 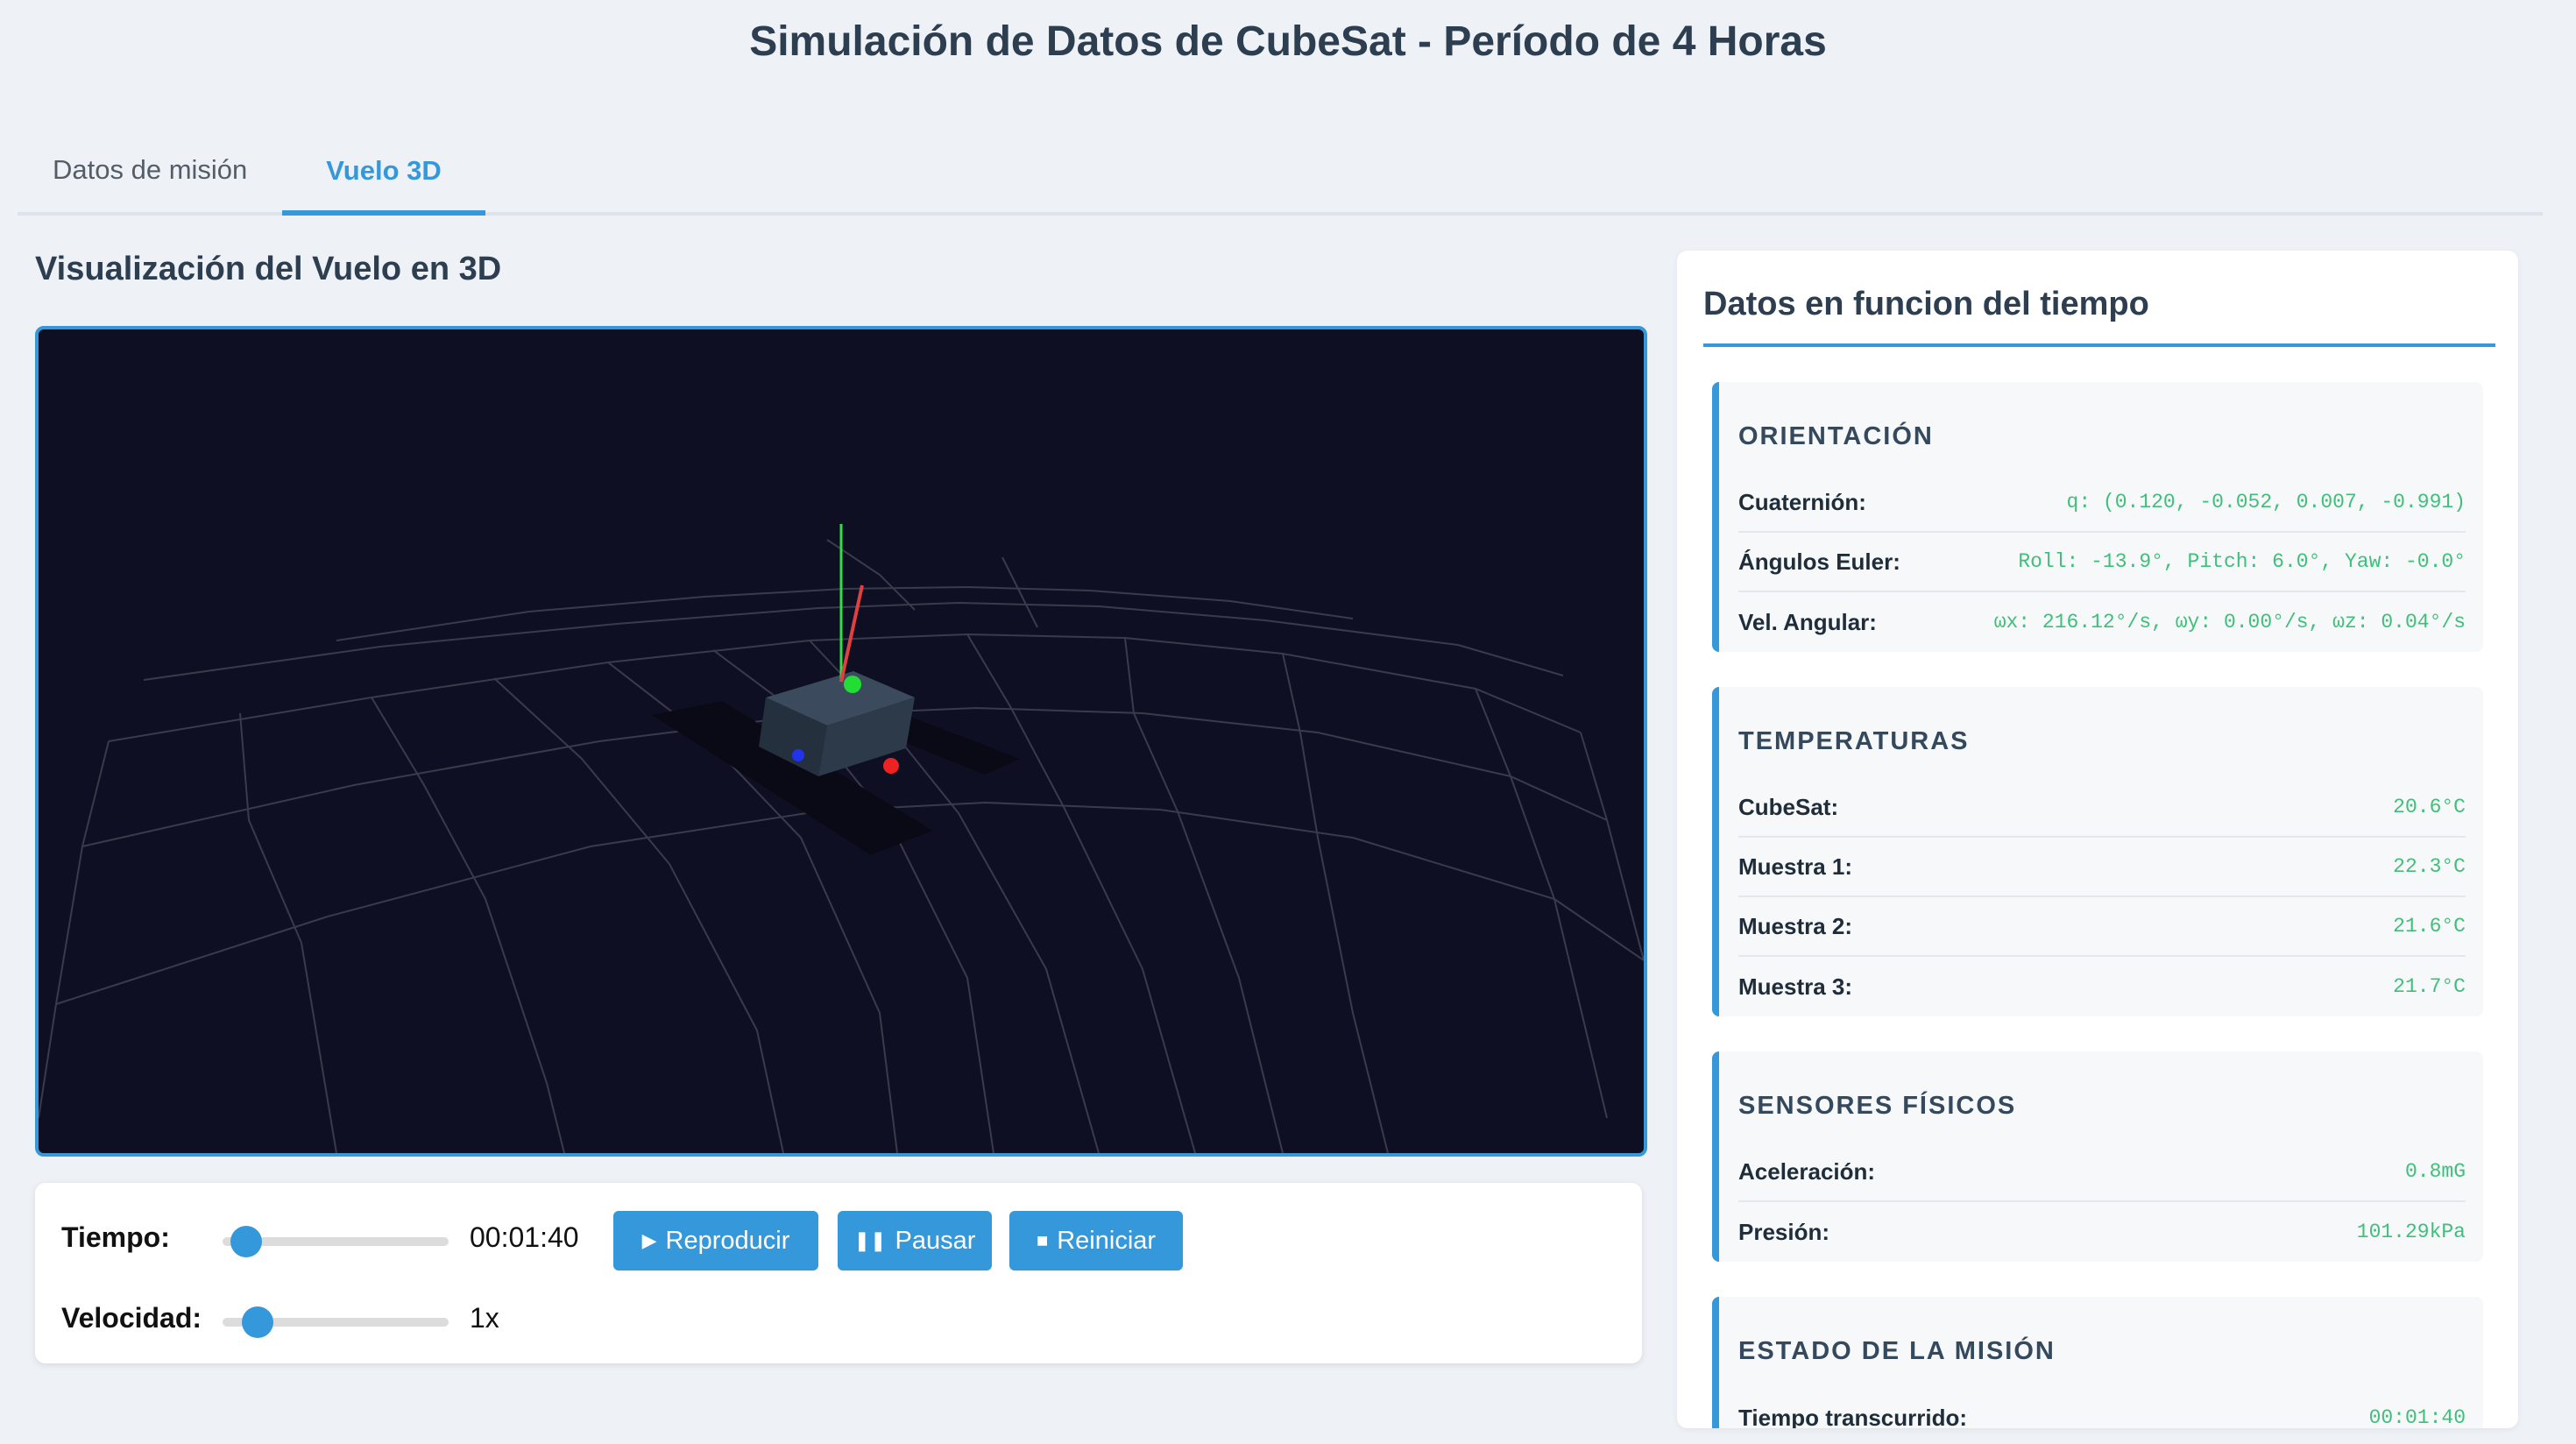 What do you see at coordinates (2099, 345) in the screenshot?
I see `side-panel-divider` at bounding box center [2099, 345].